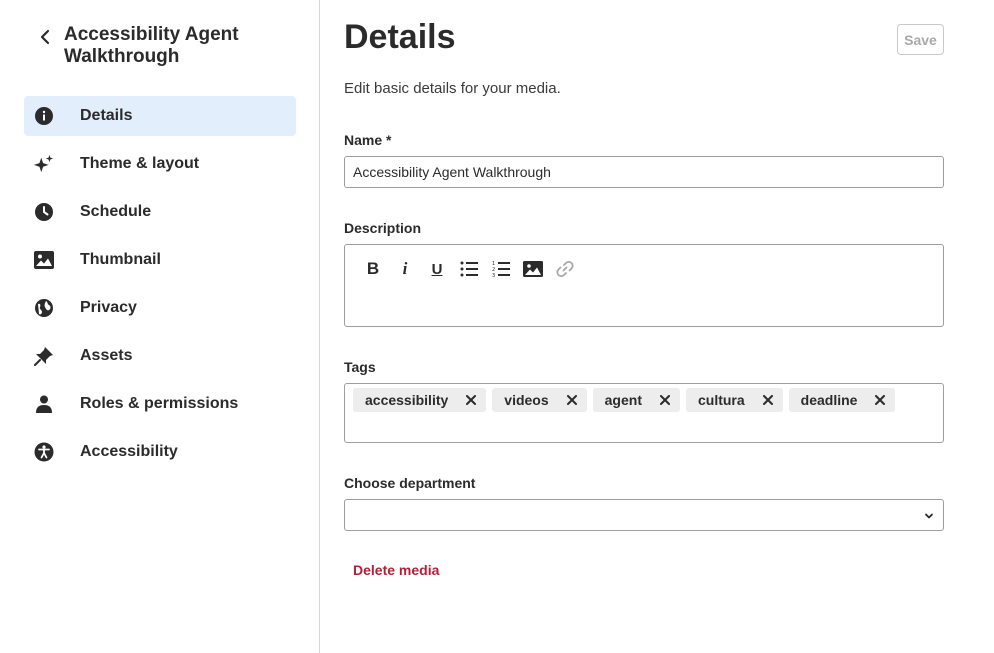  I want to click on sidebar-item-label: Assets, so click(106, 355).